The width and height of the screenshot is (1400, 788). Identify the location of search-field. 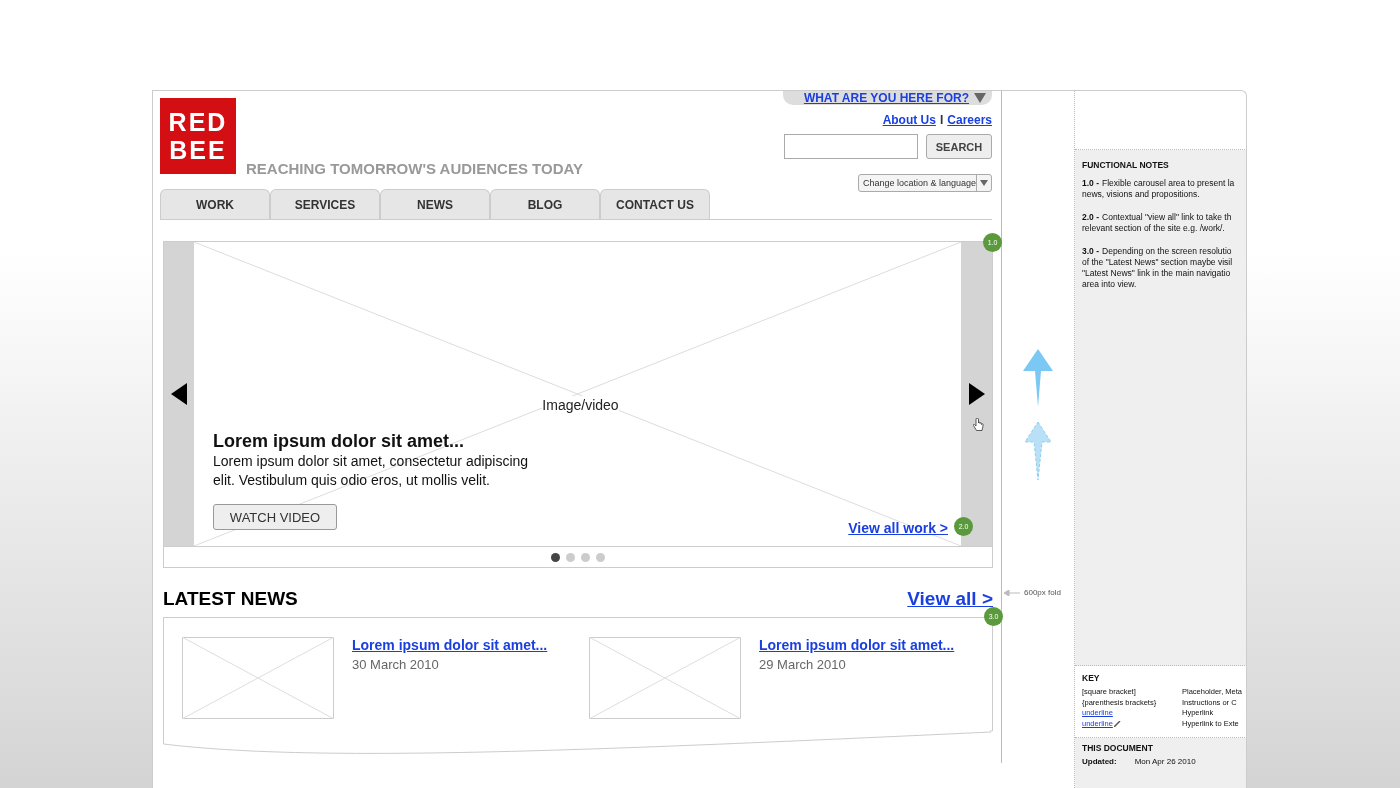
(851, 146).